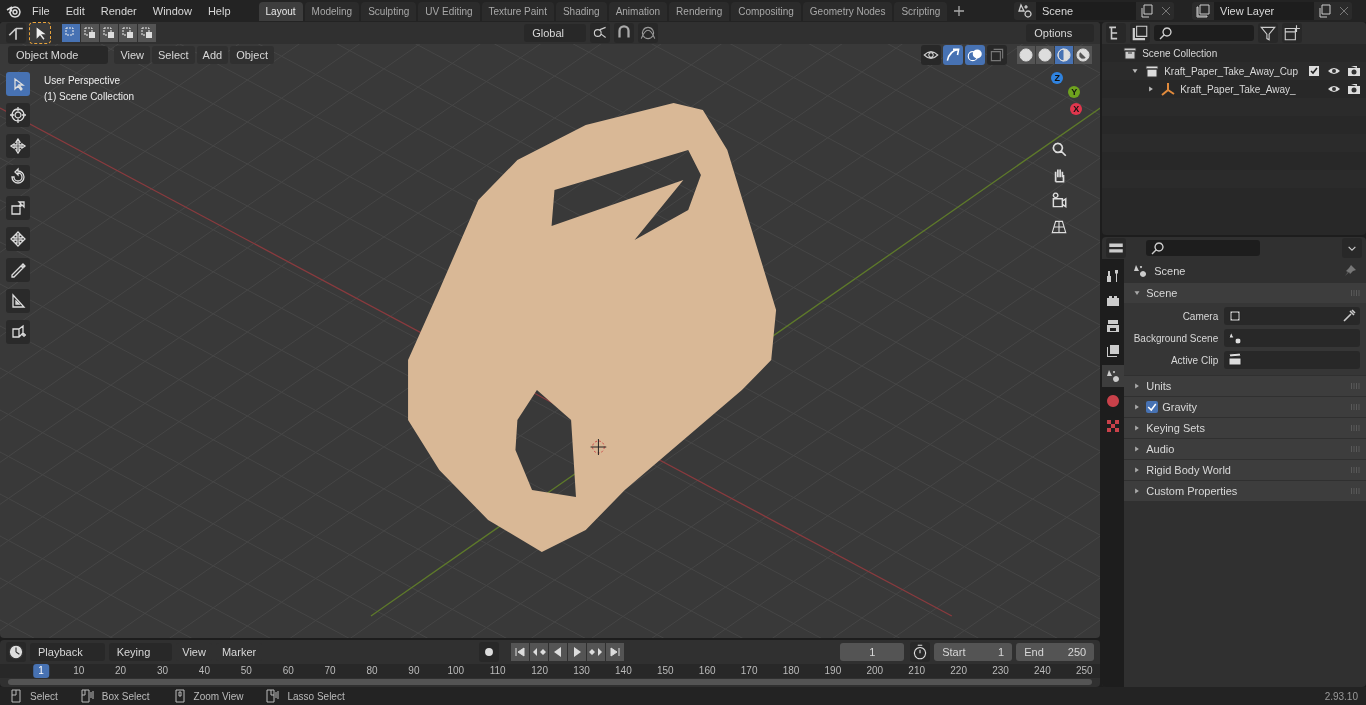  What do you see at coordinates (1060, 33) in the screenshot?
I see `options-dropdown: Options` at bounding box center [1060, 33].